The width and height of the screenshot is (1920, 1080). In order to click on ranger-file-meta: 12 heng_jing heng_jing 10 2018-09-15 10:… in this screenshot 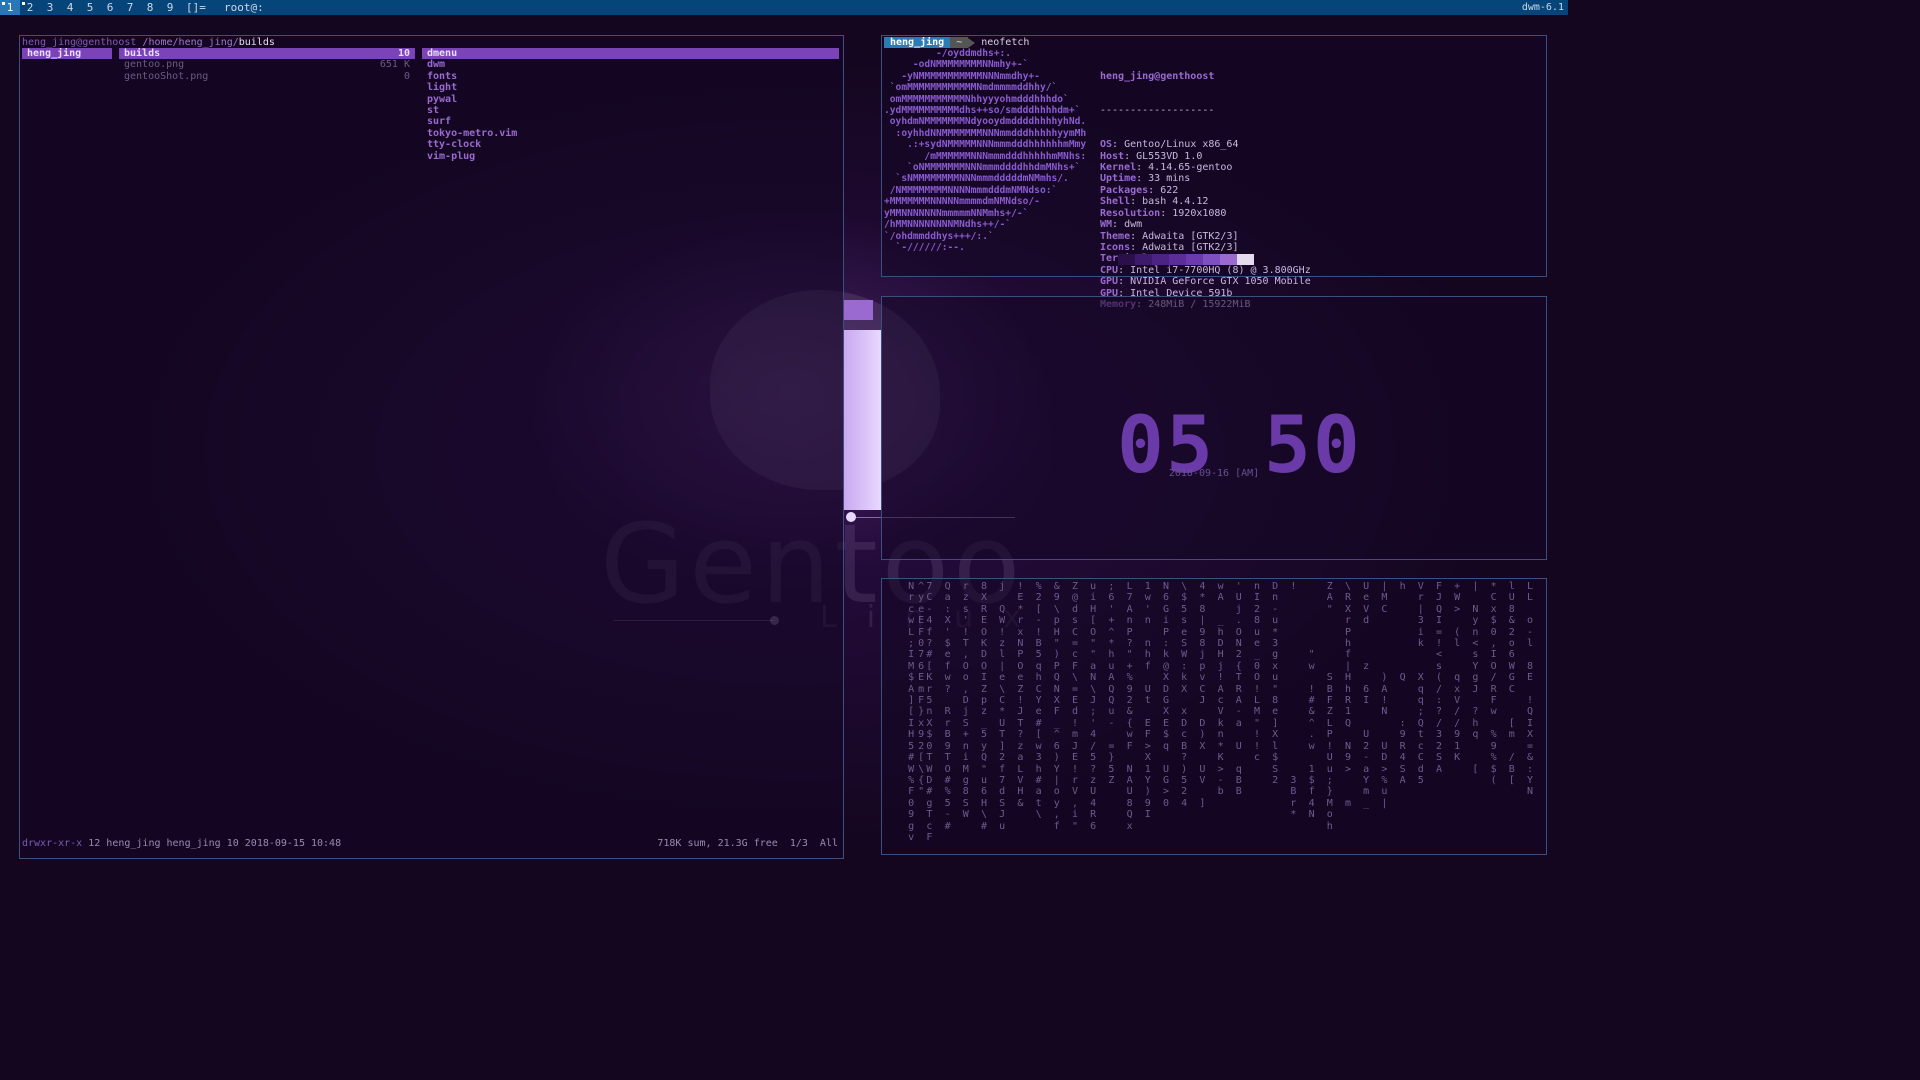, I will do `click(212, 843)`.